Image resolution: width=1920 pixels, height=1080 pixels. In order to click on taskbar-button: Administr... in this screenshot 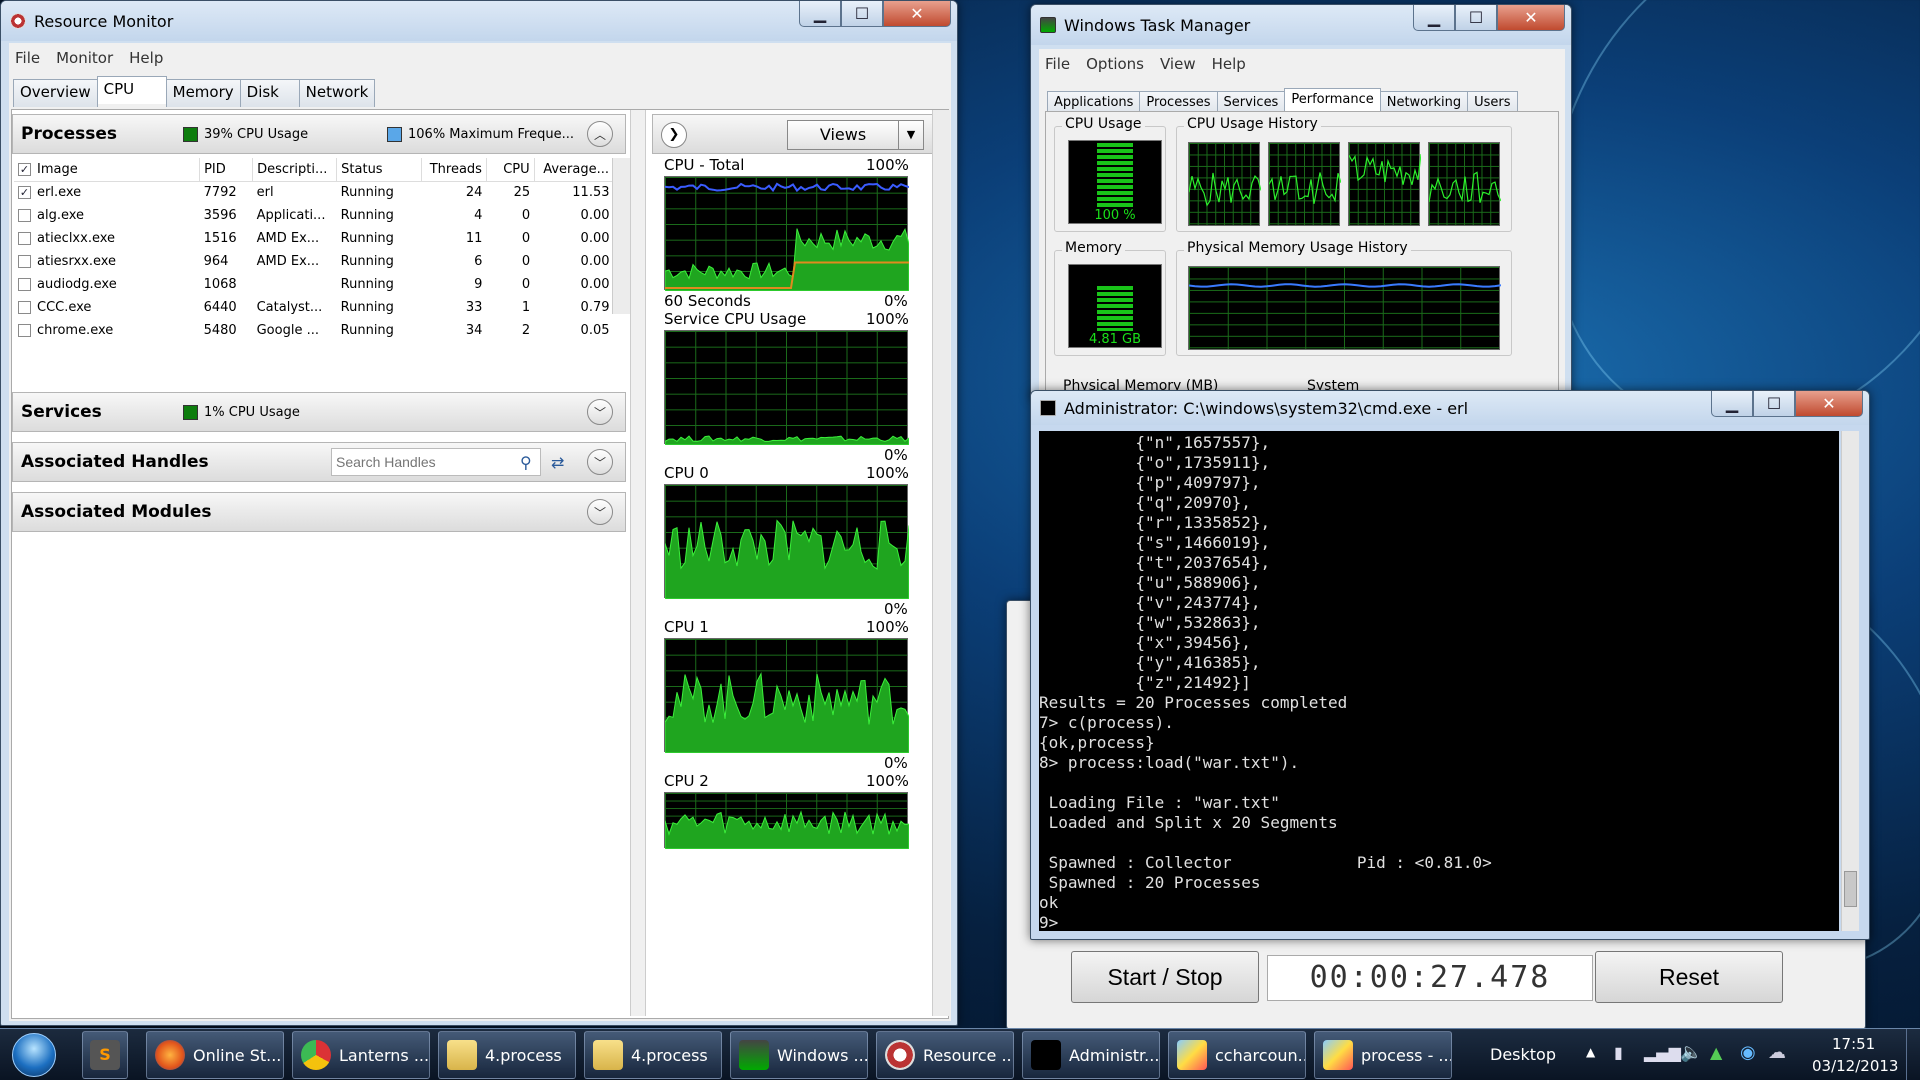, I will do `click(1091, 1055)`.